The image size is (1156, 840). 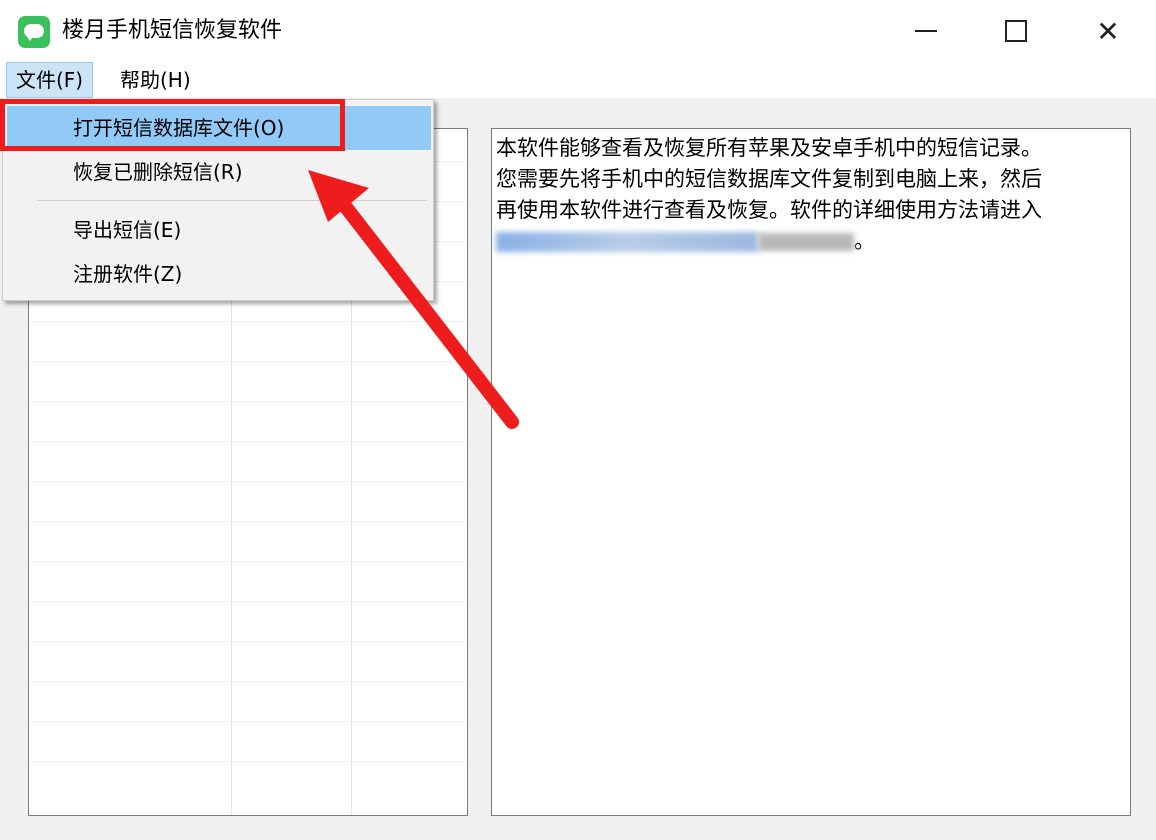 I want to click on info-line-link: 。, so click(x=811, y=241).